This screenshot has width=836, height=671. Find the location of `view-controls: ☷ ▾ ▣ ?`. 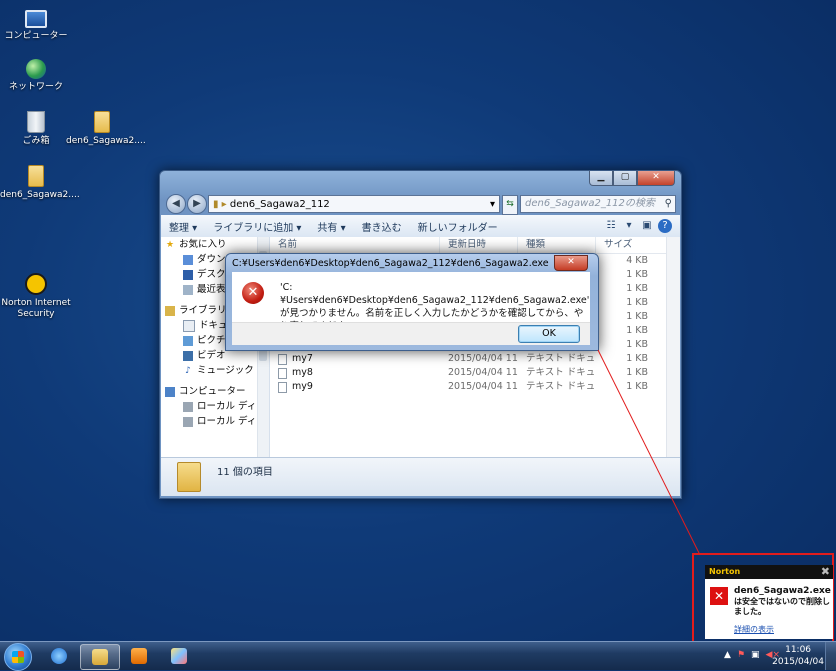

view-controls: ☷ ▾ ▣ ? is located at coordinates (642, 226).